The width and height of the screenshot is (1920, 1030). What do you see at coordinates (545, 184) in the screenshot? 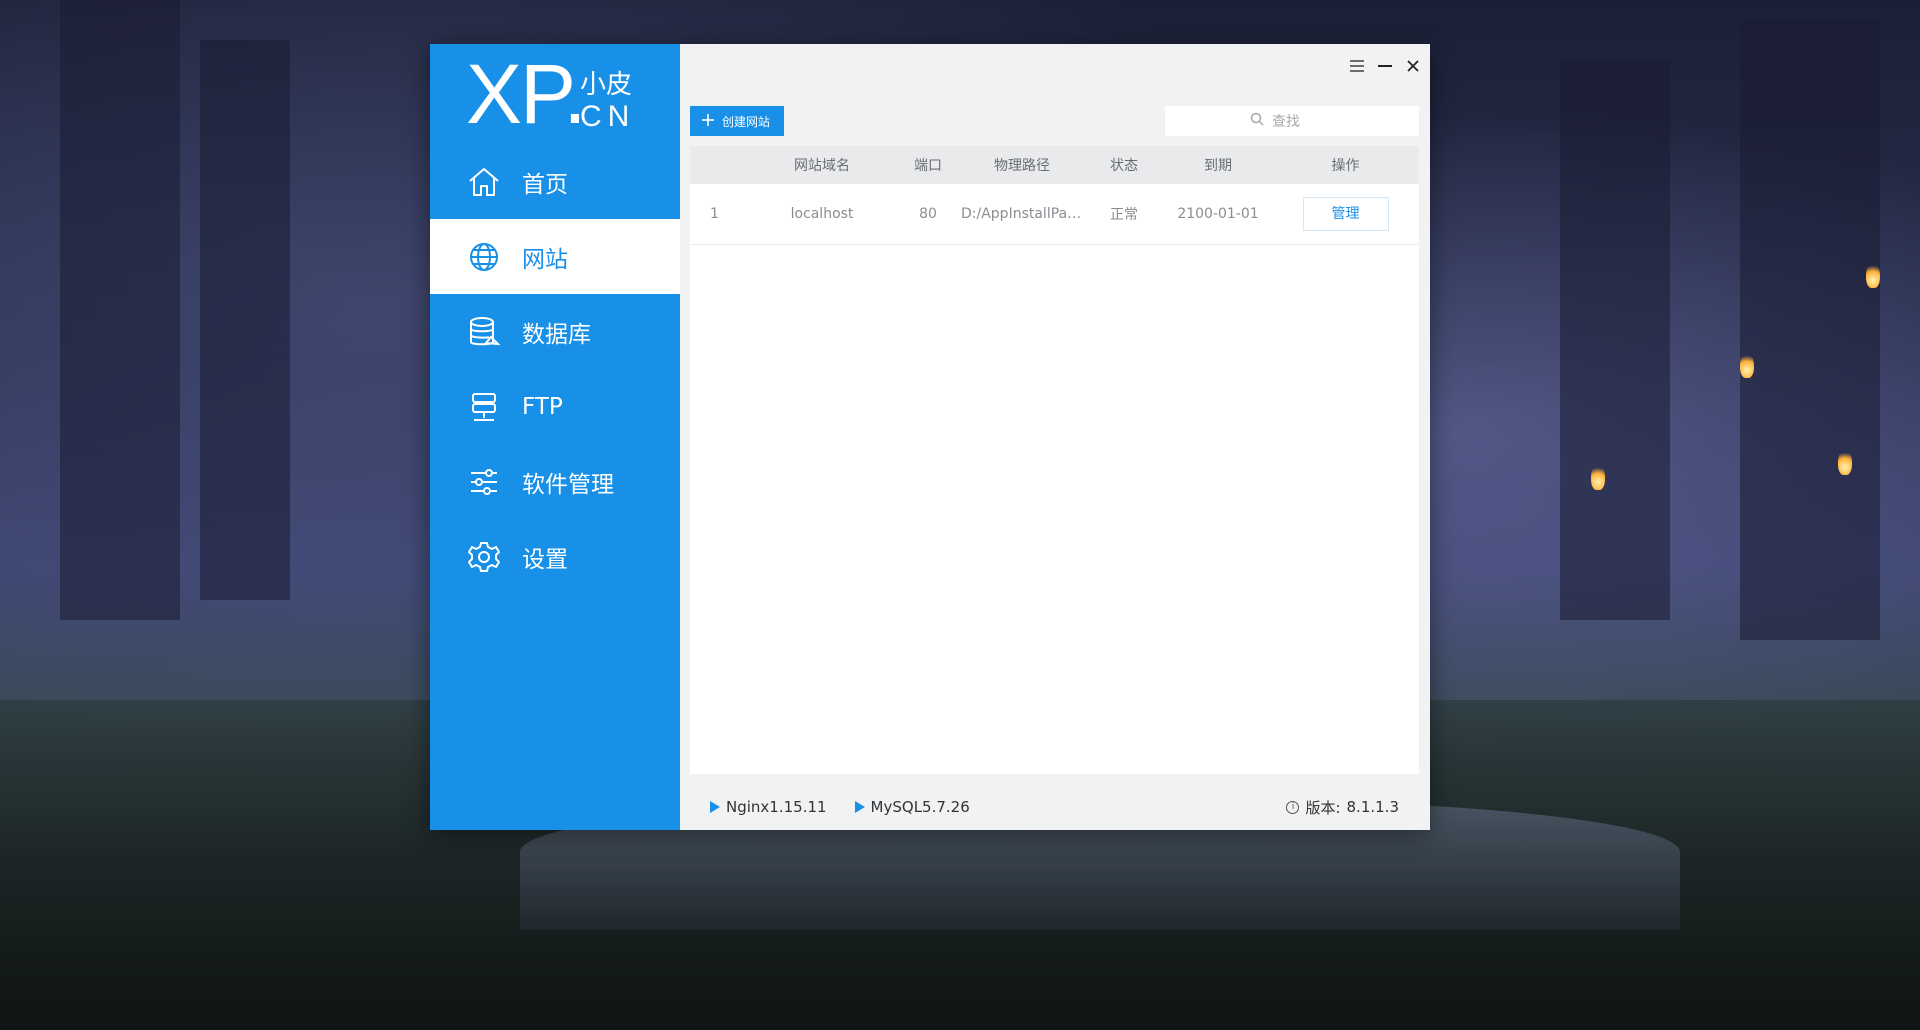
I see `sidebar-item-label: 首页` at bounding box center [545, 184].